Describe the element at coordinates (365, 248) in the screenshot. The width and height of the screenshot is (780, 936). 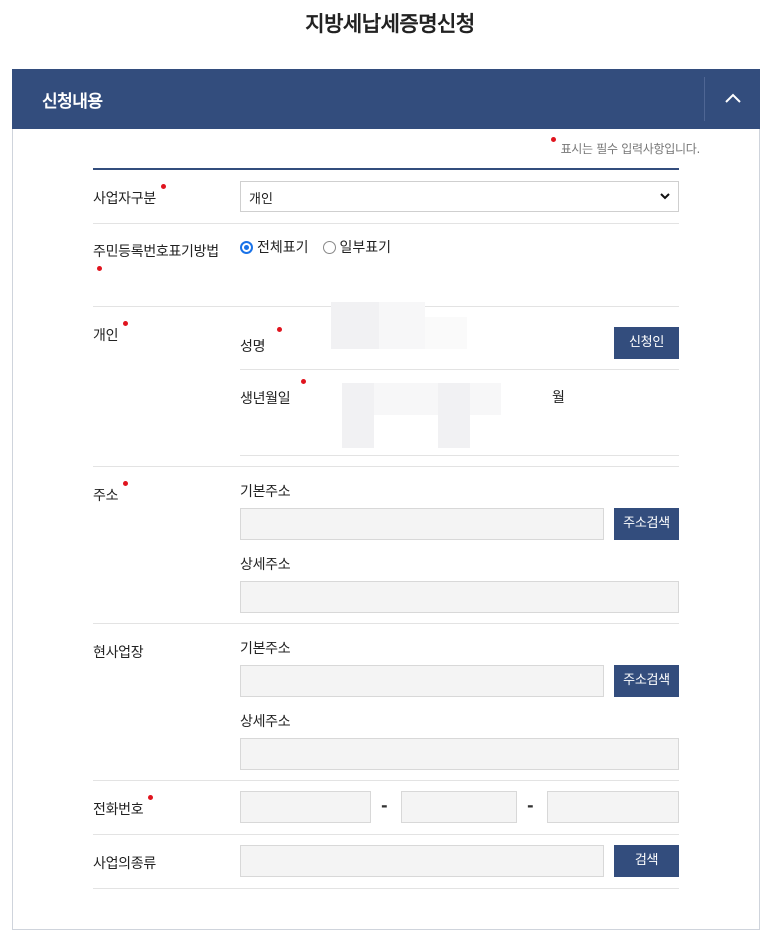
I see `radio-partial-display-label: 일부표기` at that location.